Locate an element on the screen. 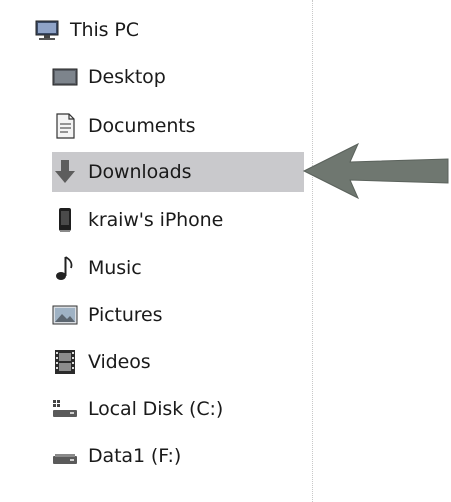 This screenshot has width=451, height=502. nav-item-label: Local Disk (C:) is located at coordinates (156, 409).